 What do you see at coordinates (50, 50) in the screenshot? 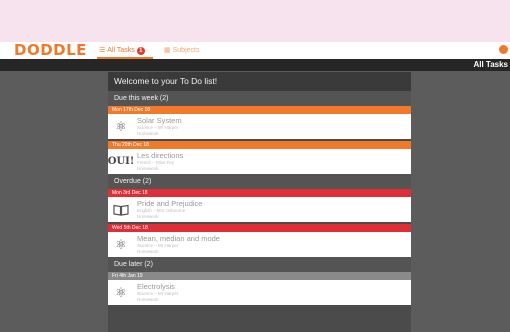
I see `doddle-logo: DODDLE` at bounding box center [50, 50].